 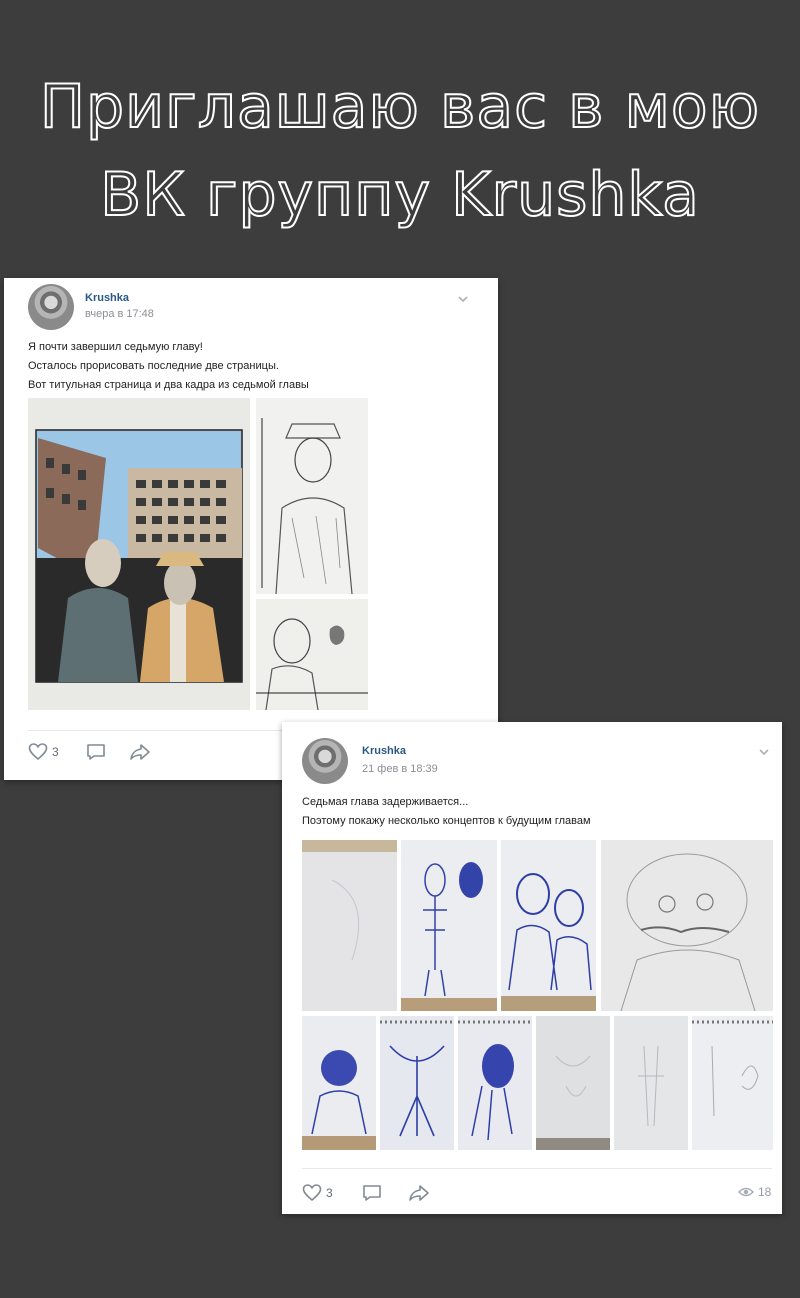 What do you see at coordinates (139, 554) in the screenshot?
I see `post-photo-main` at bounding box center [139, 554].